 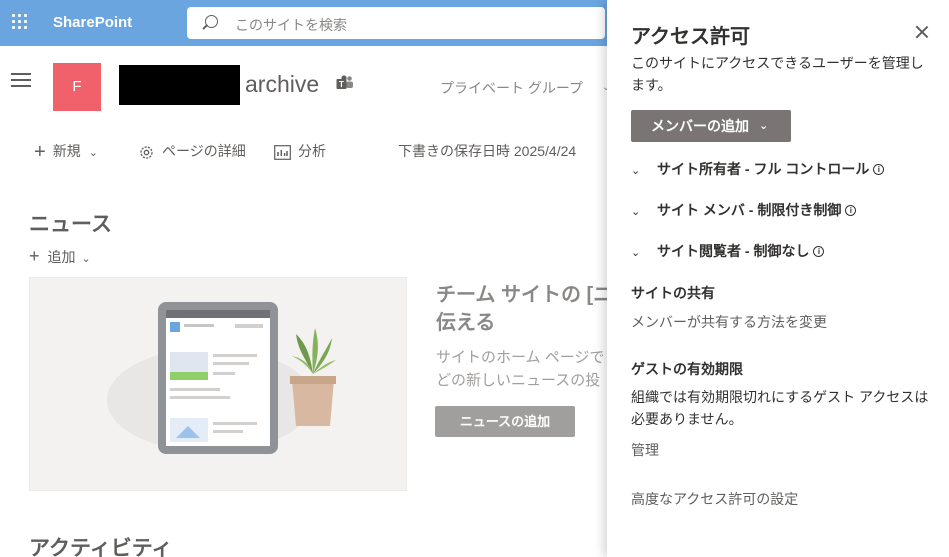 What do you see at coordinates (341, 84) in the screenshot?
I see `svg-text: T` at bounding box center [341, 84].